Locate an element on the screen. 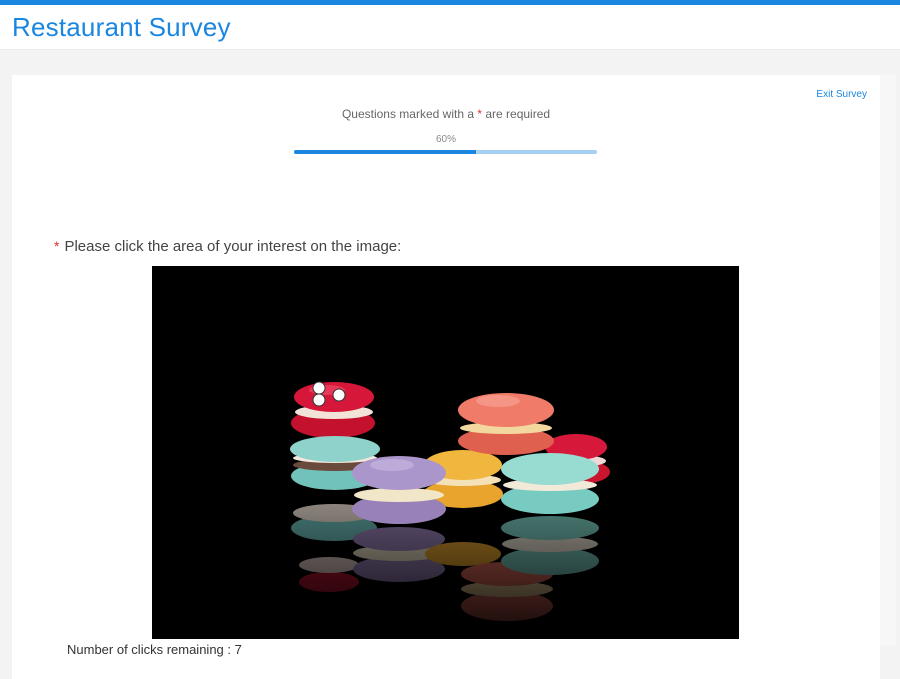  clicks-remaining: Number of clicks remaining : 7 is located at coordinates (154, 649).